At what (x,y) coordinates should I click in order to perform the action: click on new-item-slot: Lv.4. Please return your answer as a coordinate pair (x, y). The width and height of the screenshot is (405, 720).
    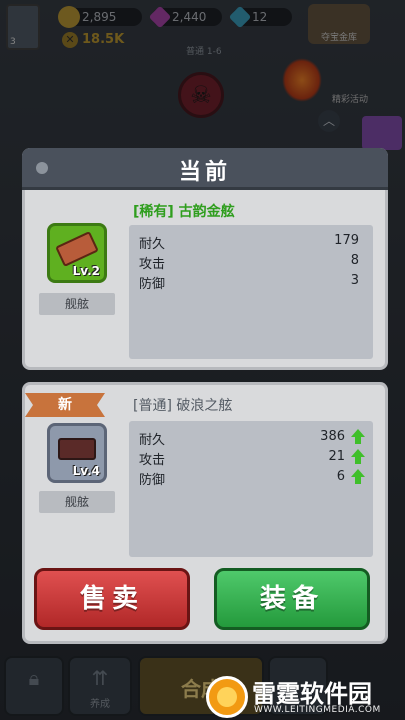
    Looking at the image, I should click on (77, 453).